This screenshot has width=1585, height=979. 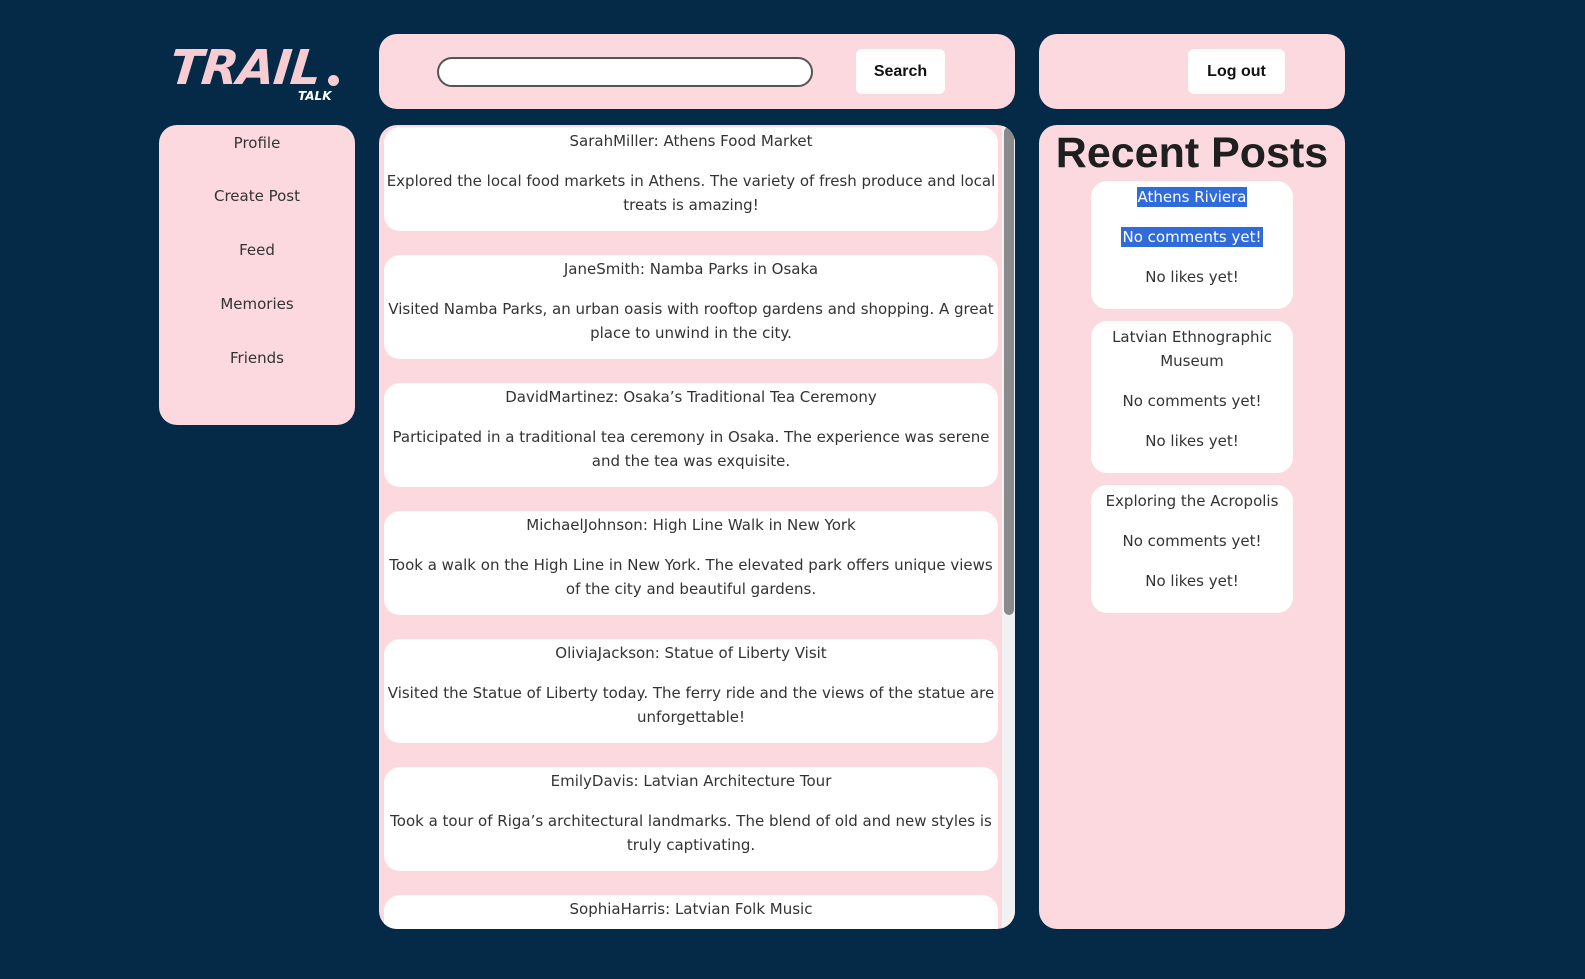 What do you see at coordinates (257, 196) in the screenshot?
I see `sidebar-item-create-post: Create Post` at bounding box center [257, 196].